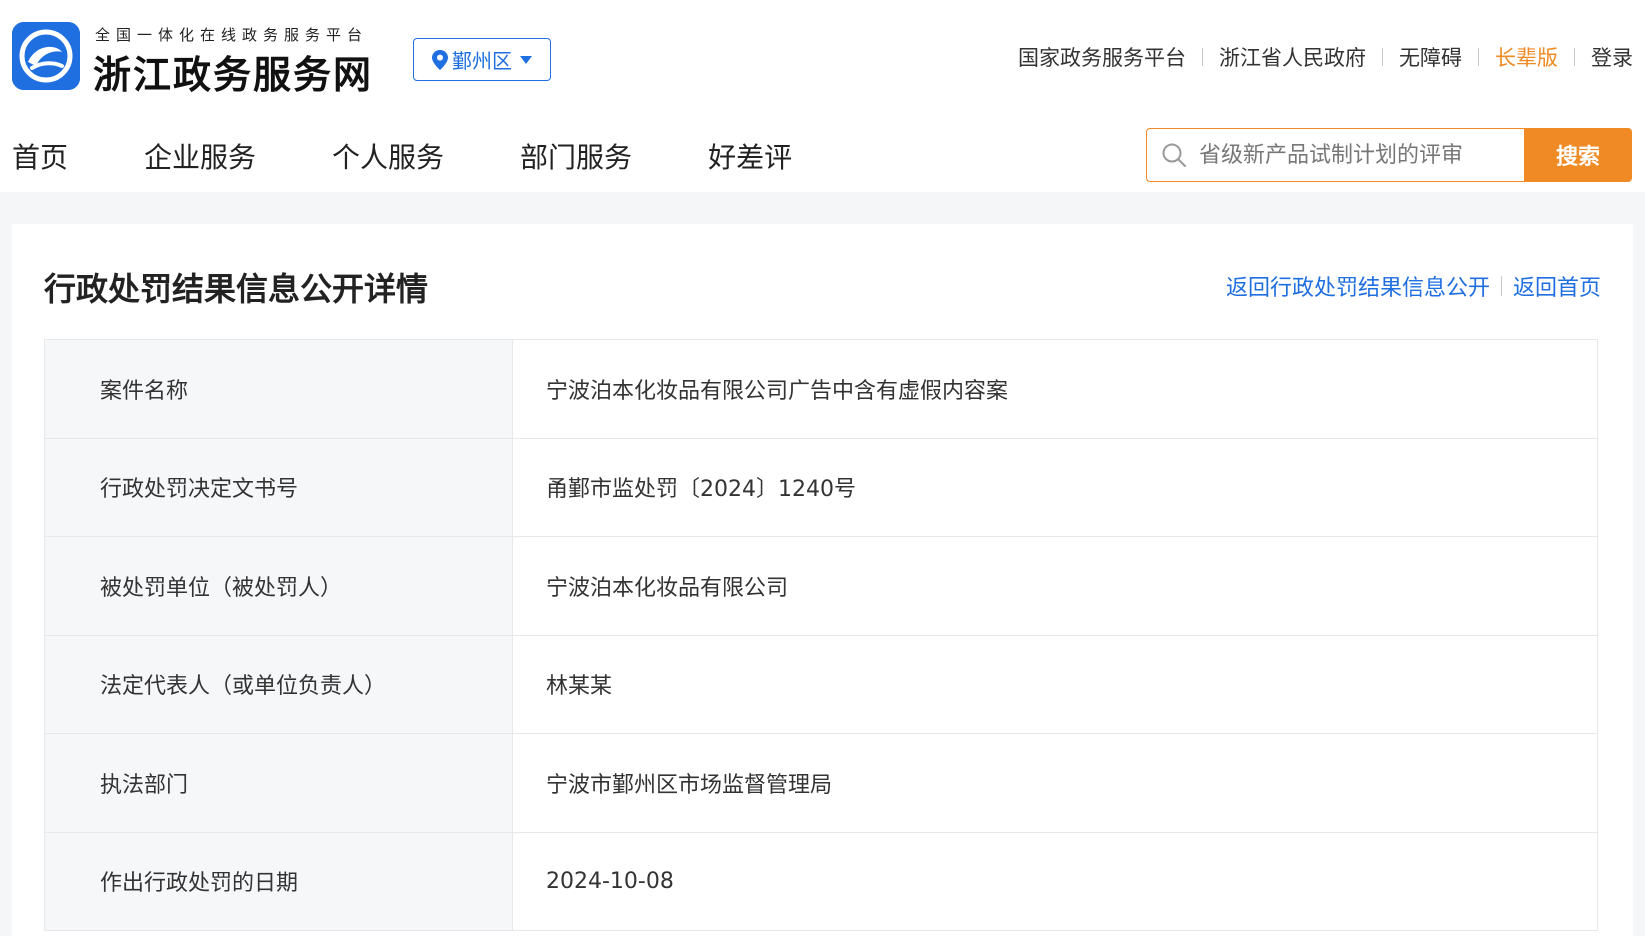 Image resolution: width=1645 pixels, height=936 pixels. Describe the element at coordinates (667, 588) in the screenshot. I see `row-value: 宁波泊本化妆品有限公司` at that location.